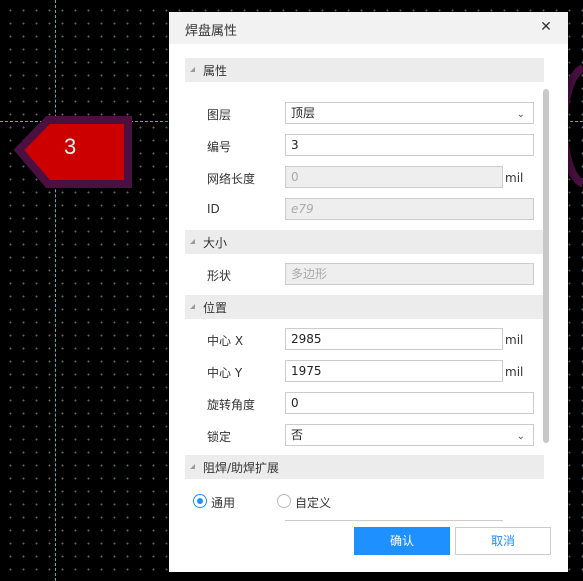  Describe the element at coordinates (364, 242) in the screenshot. I see `section-size: 大小` at that location.